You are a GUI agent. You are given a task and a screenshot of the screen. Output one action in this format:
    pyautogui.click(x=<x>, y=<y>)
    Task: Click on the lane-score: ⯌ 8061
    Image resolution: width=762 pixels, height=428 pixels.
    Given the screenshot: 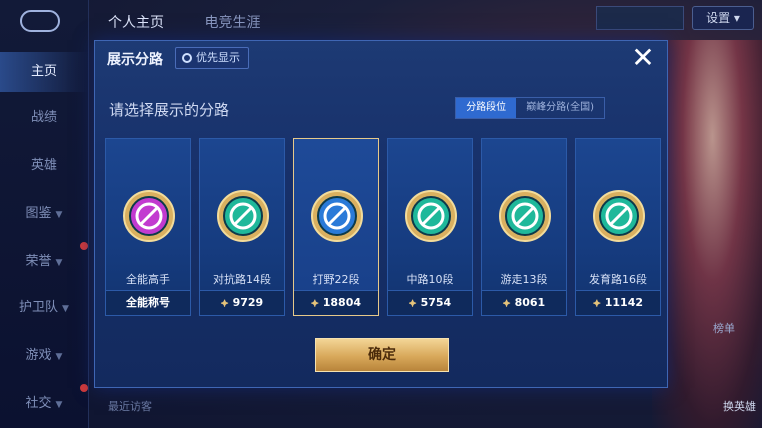 What is the action you would take?
    pyautogui.click(x=524, y=302)
    